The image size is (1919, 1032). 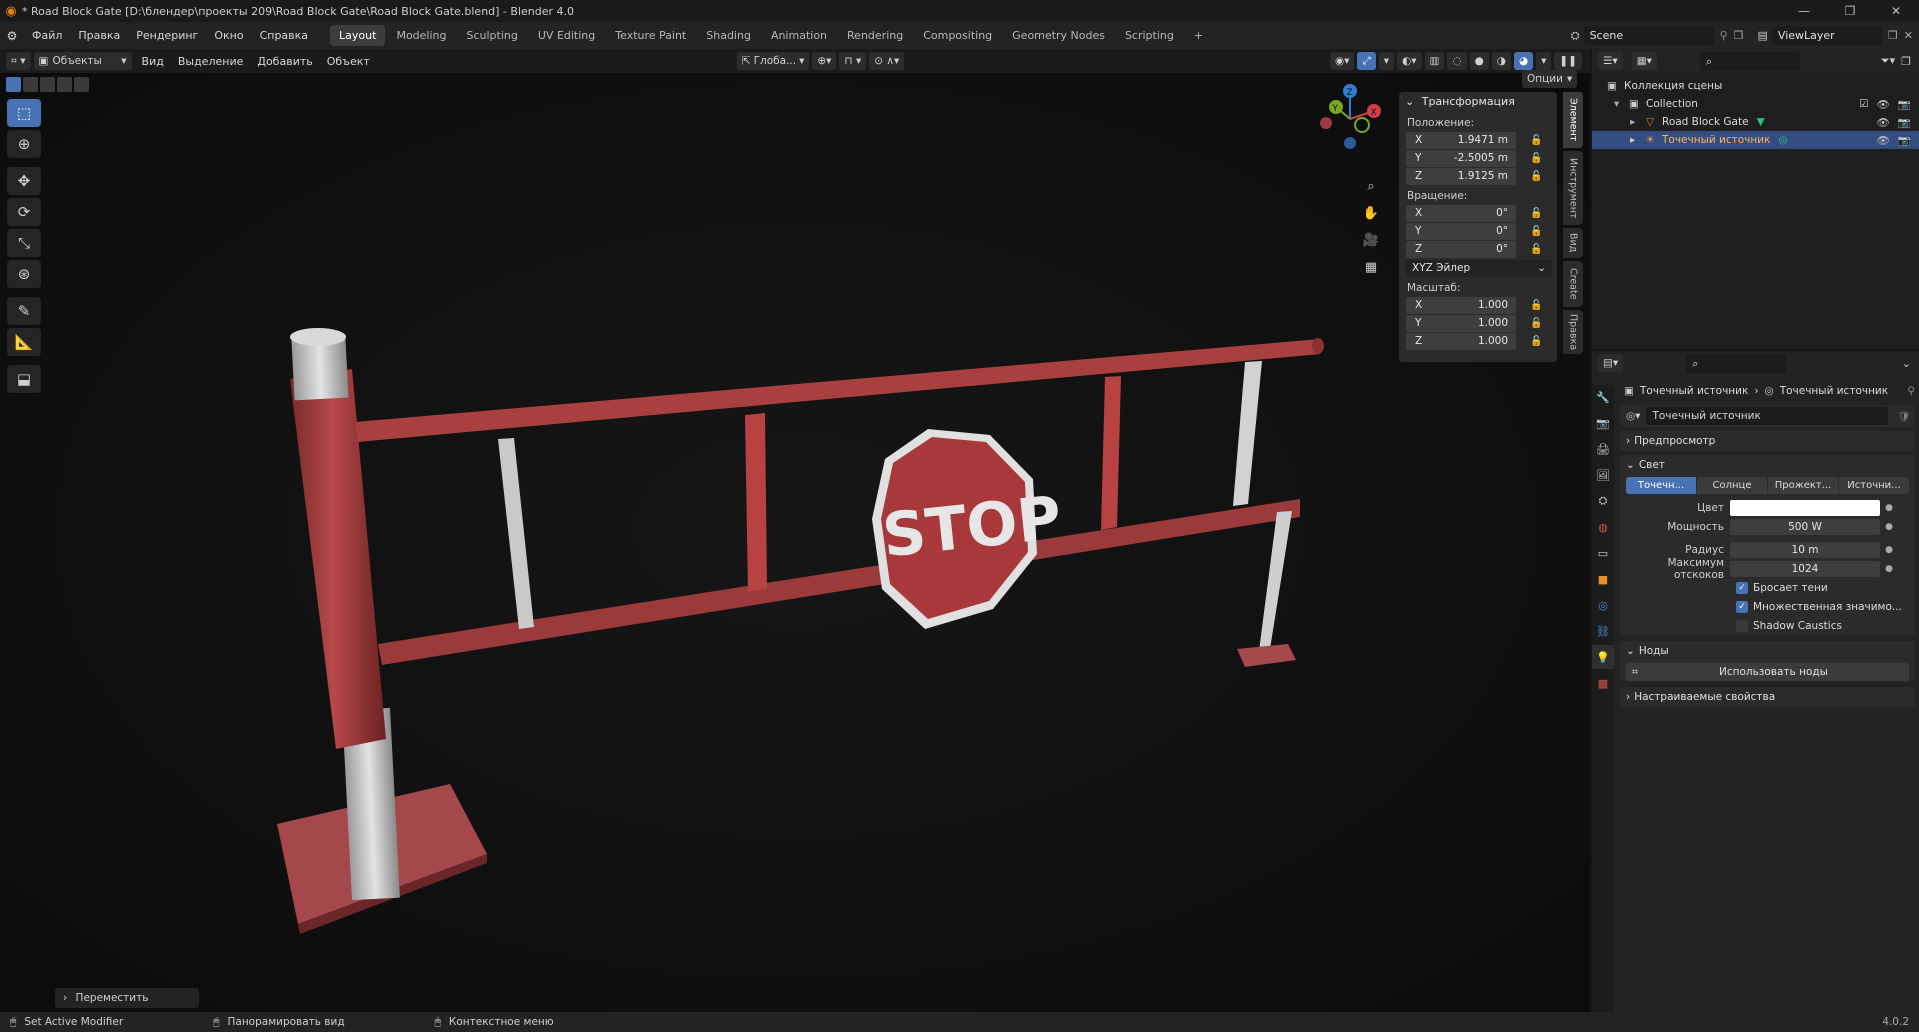 What do you see at coordinates (1724, 35) in the screenshot?
I see `pin-icon: ⚲` at bounding box center [1724, 35].